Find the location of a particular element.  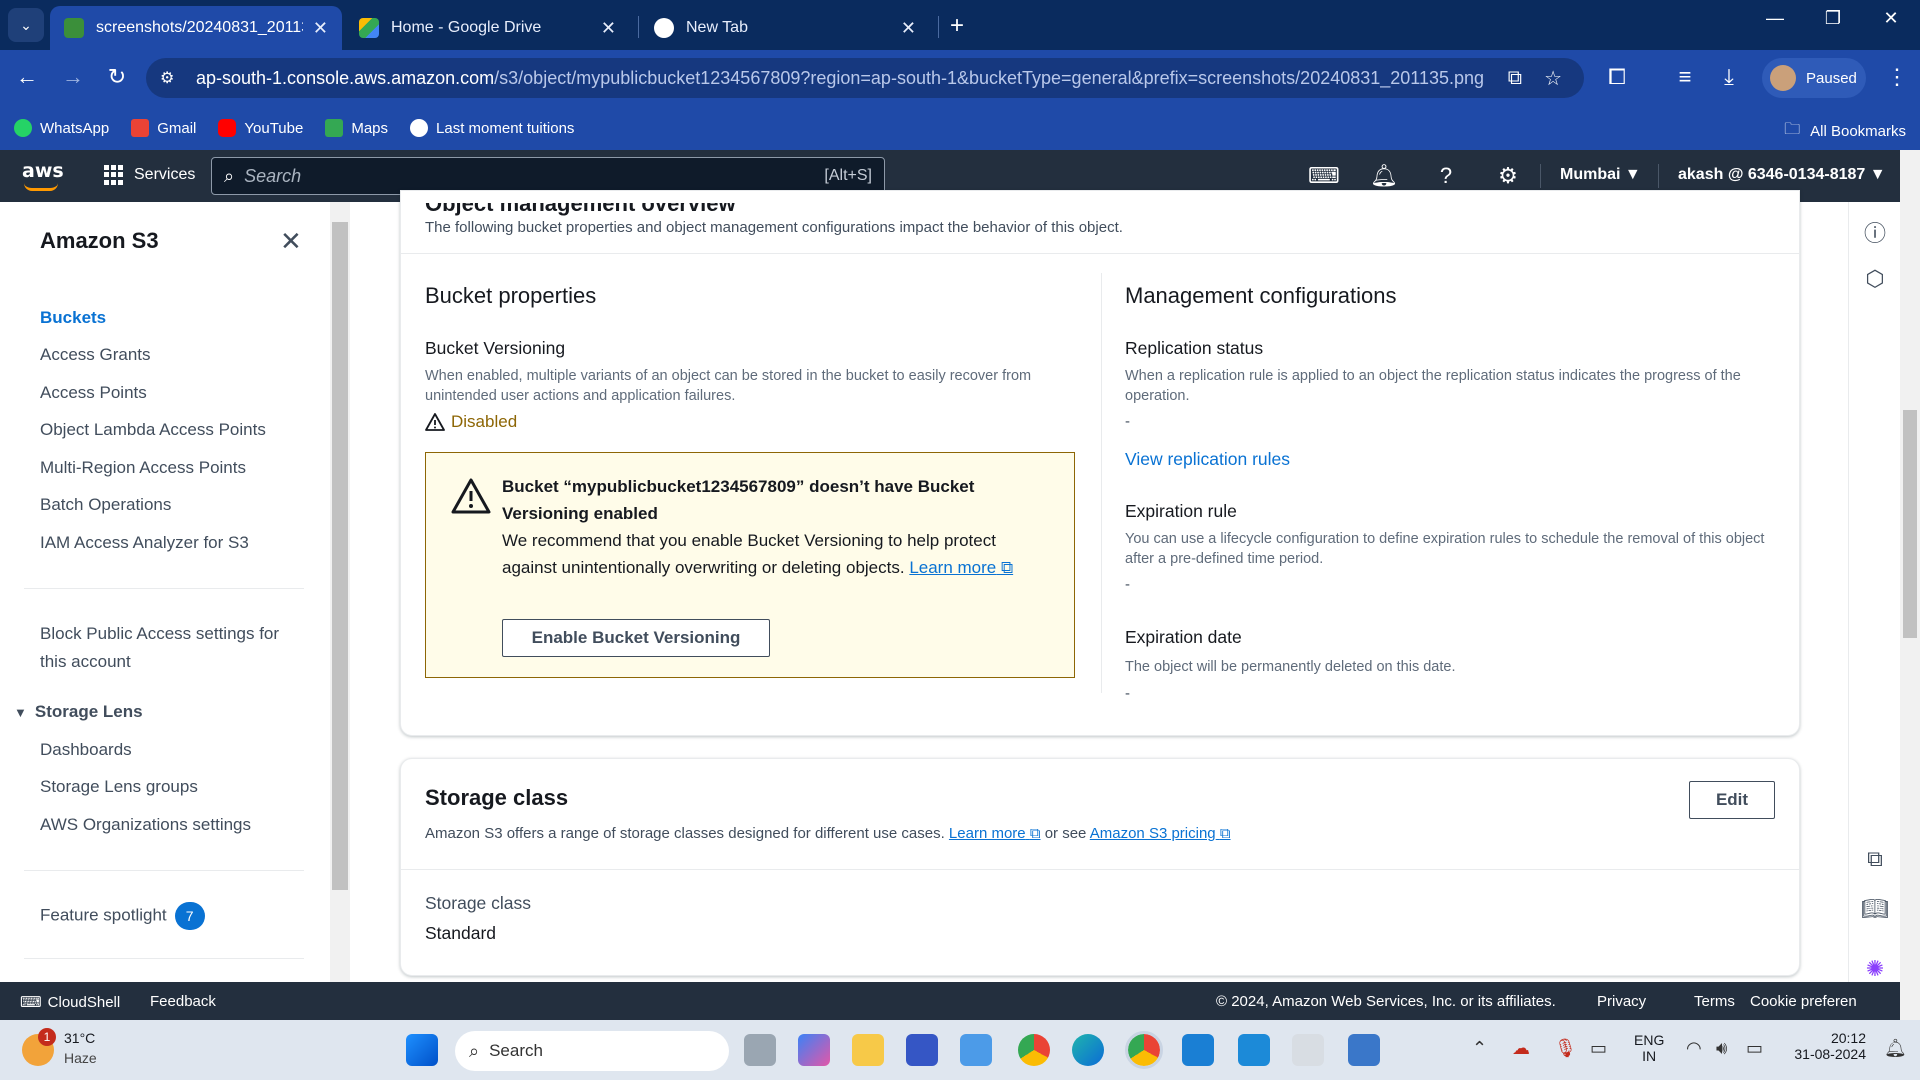

page-scrollbar is located at coordinates (1910, 585).